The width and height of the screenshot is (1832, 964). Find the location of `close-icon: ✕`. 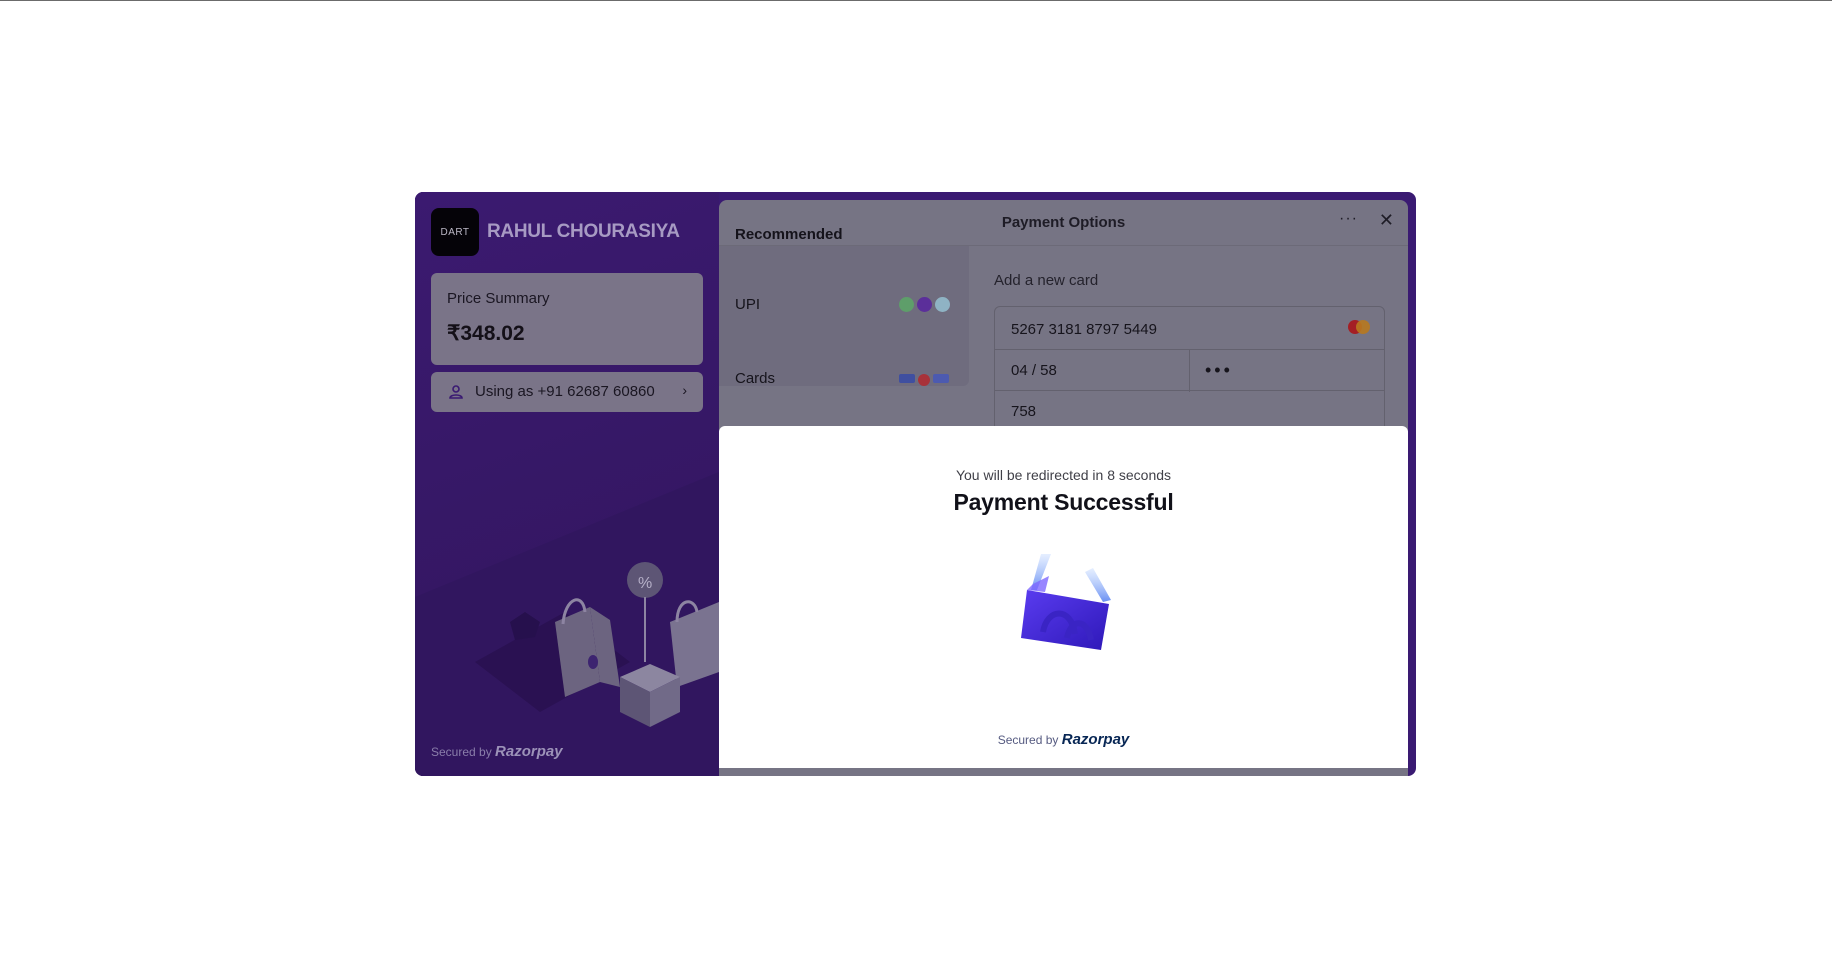

close-icon: ✕ is located at coordinates (1386, 220).